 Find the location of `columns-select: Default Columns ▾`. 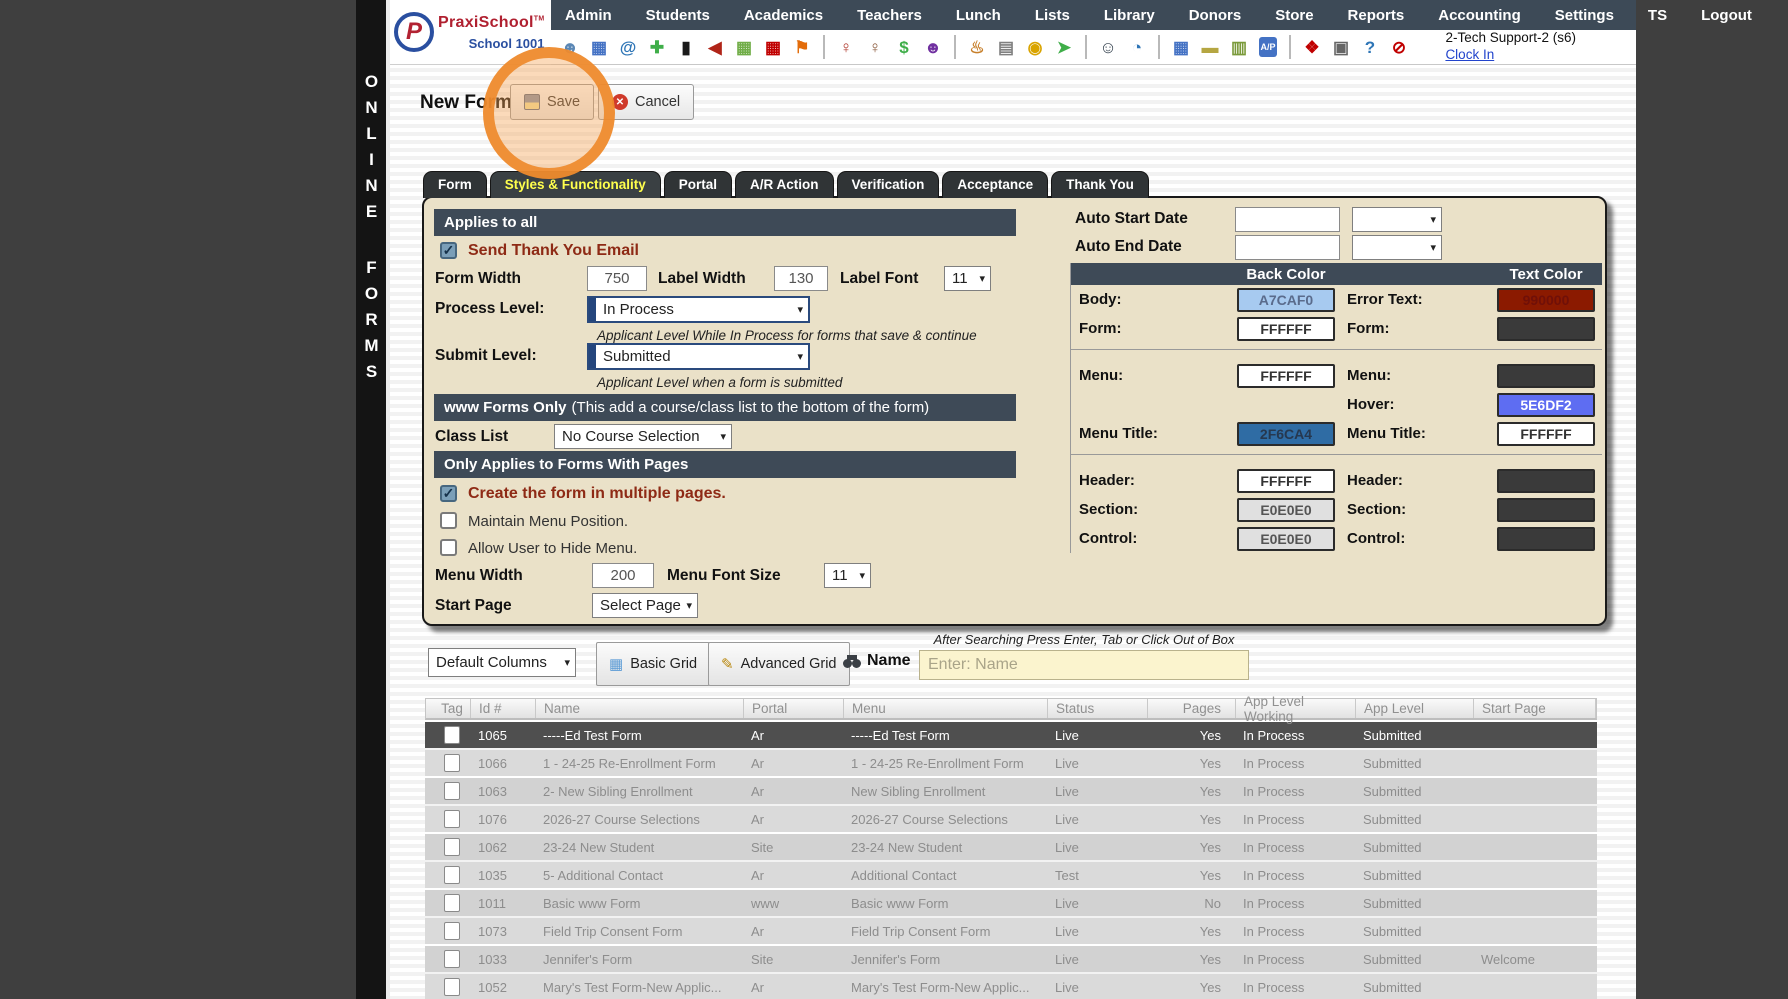

columns-select: Default Columns ▾ is located at coordinates (502, 662).